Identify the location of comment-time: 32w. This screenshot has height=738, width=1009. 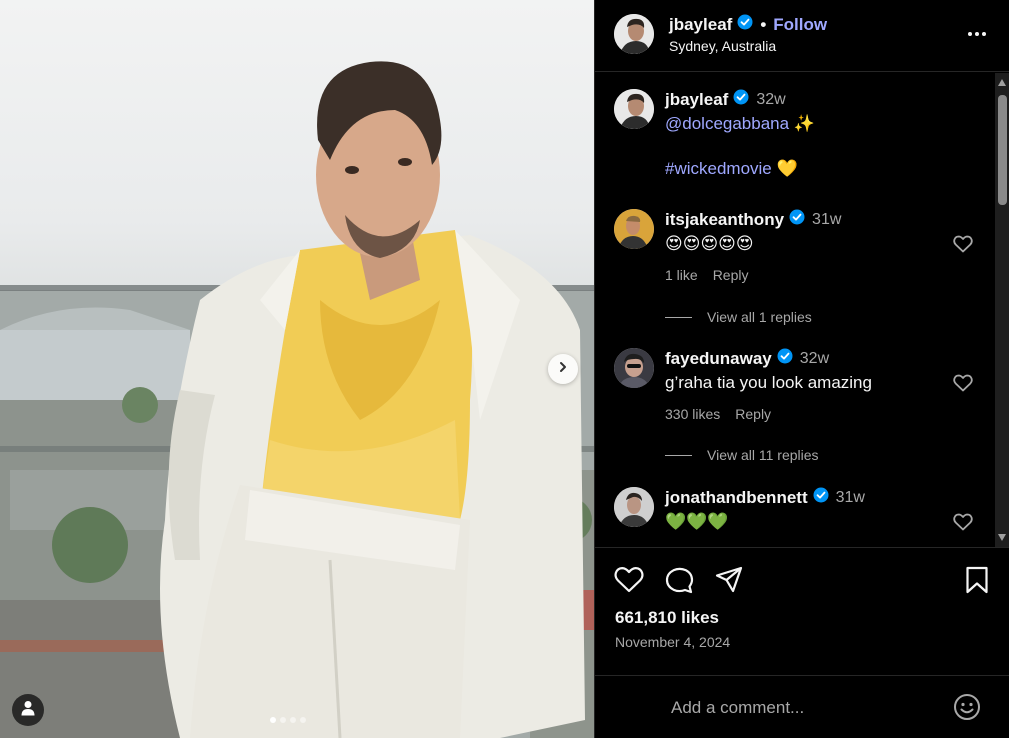
(814, 359).